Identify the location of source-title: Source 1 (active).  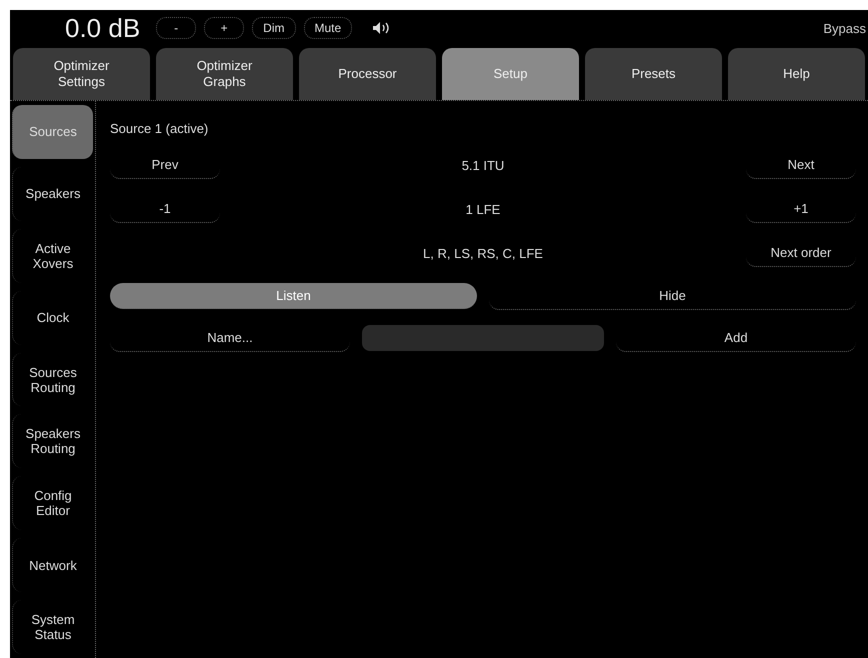
(160, 129).